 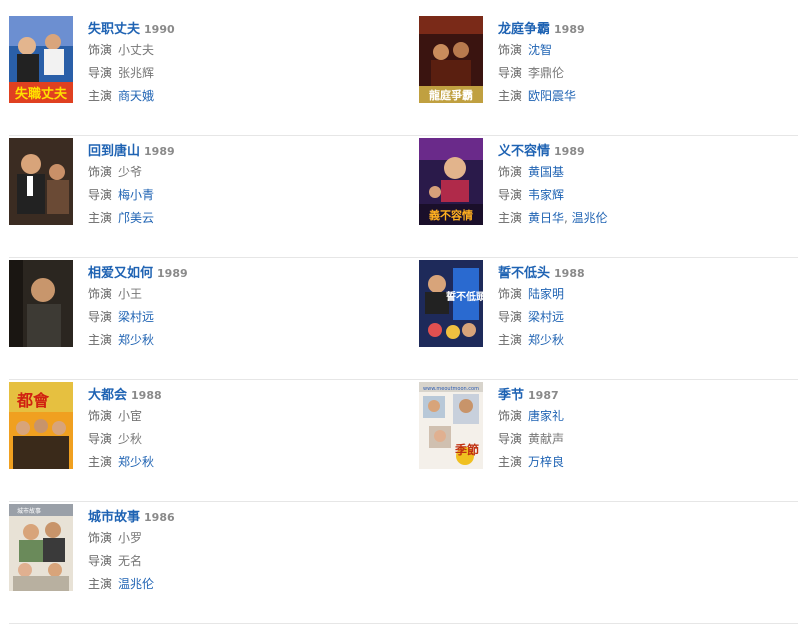 What do you see at coordinates (546, 218) in the screenshot?
I see `star-link: 黄日华` at bounding box center [546, 218].